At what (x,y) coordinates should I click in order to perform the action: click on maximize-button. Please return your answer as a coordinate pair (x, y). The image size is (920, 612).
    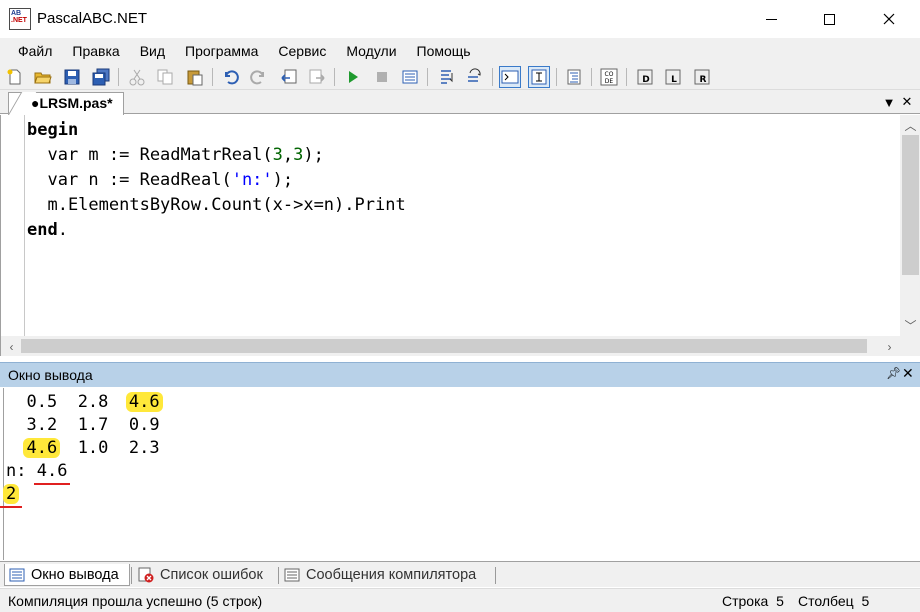
    Looking at the image, I should click on (829, 19).